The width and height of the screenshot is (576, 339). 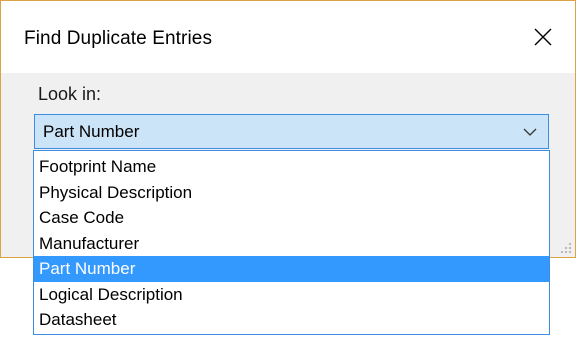 What do you see at coordinates (291, 295) in the screenshot?
I see `dropdown-option-logical-description: Logical Description` at bounding box center [291, 295].